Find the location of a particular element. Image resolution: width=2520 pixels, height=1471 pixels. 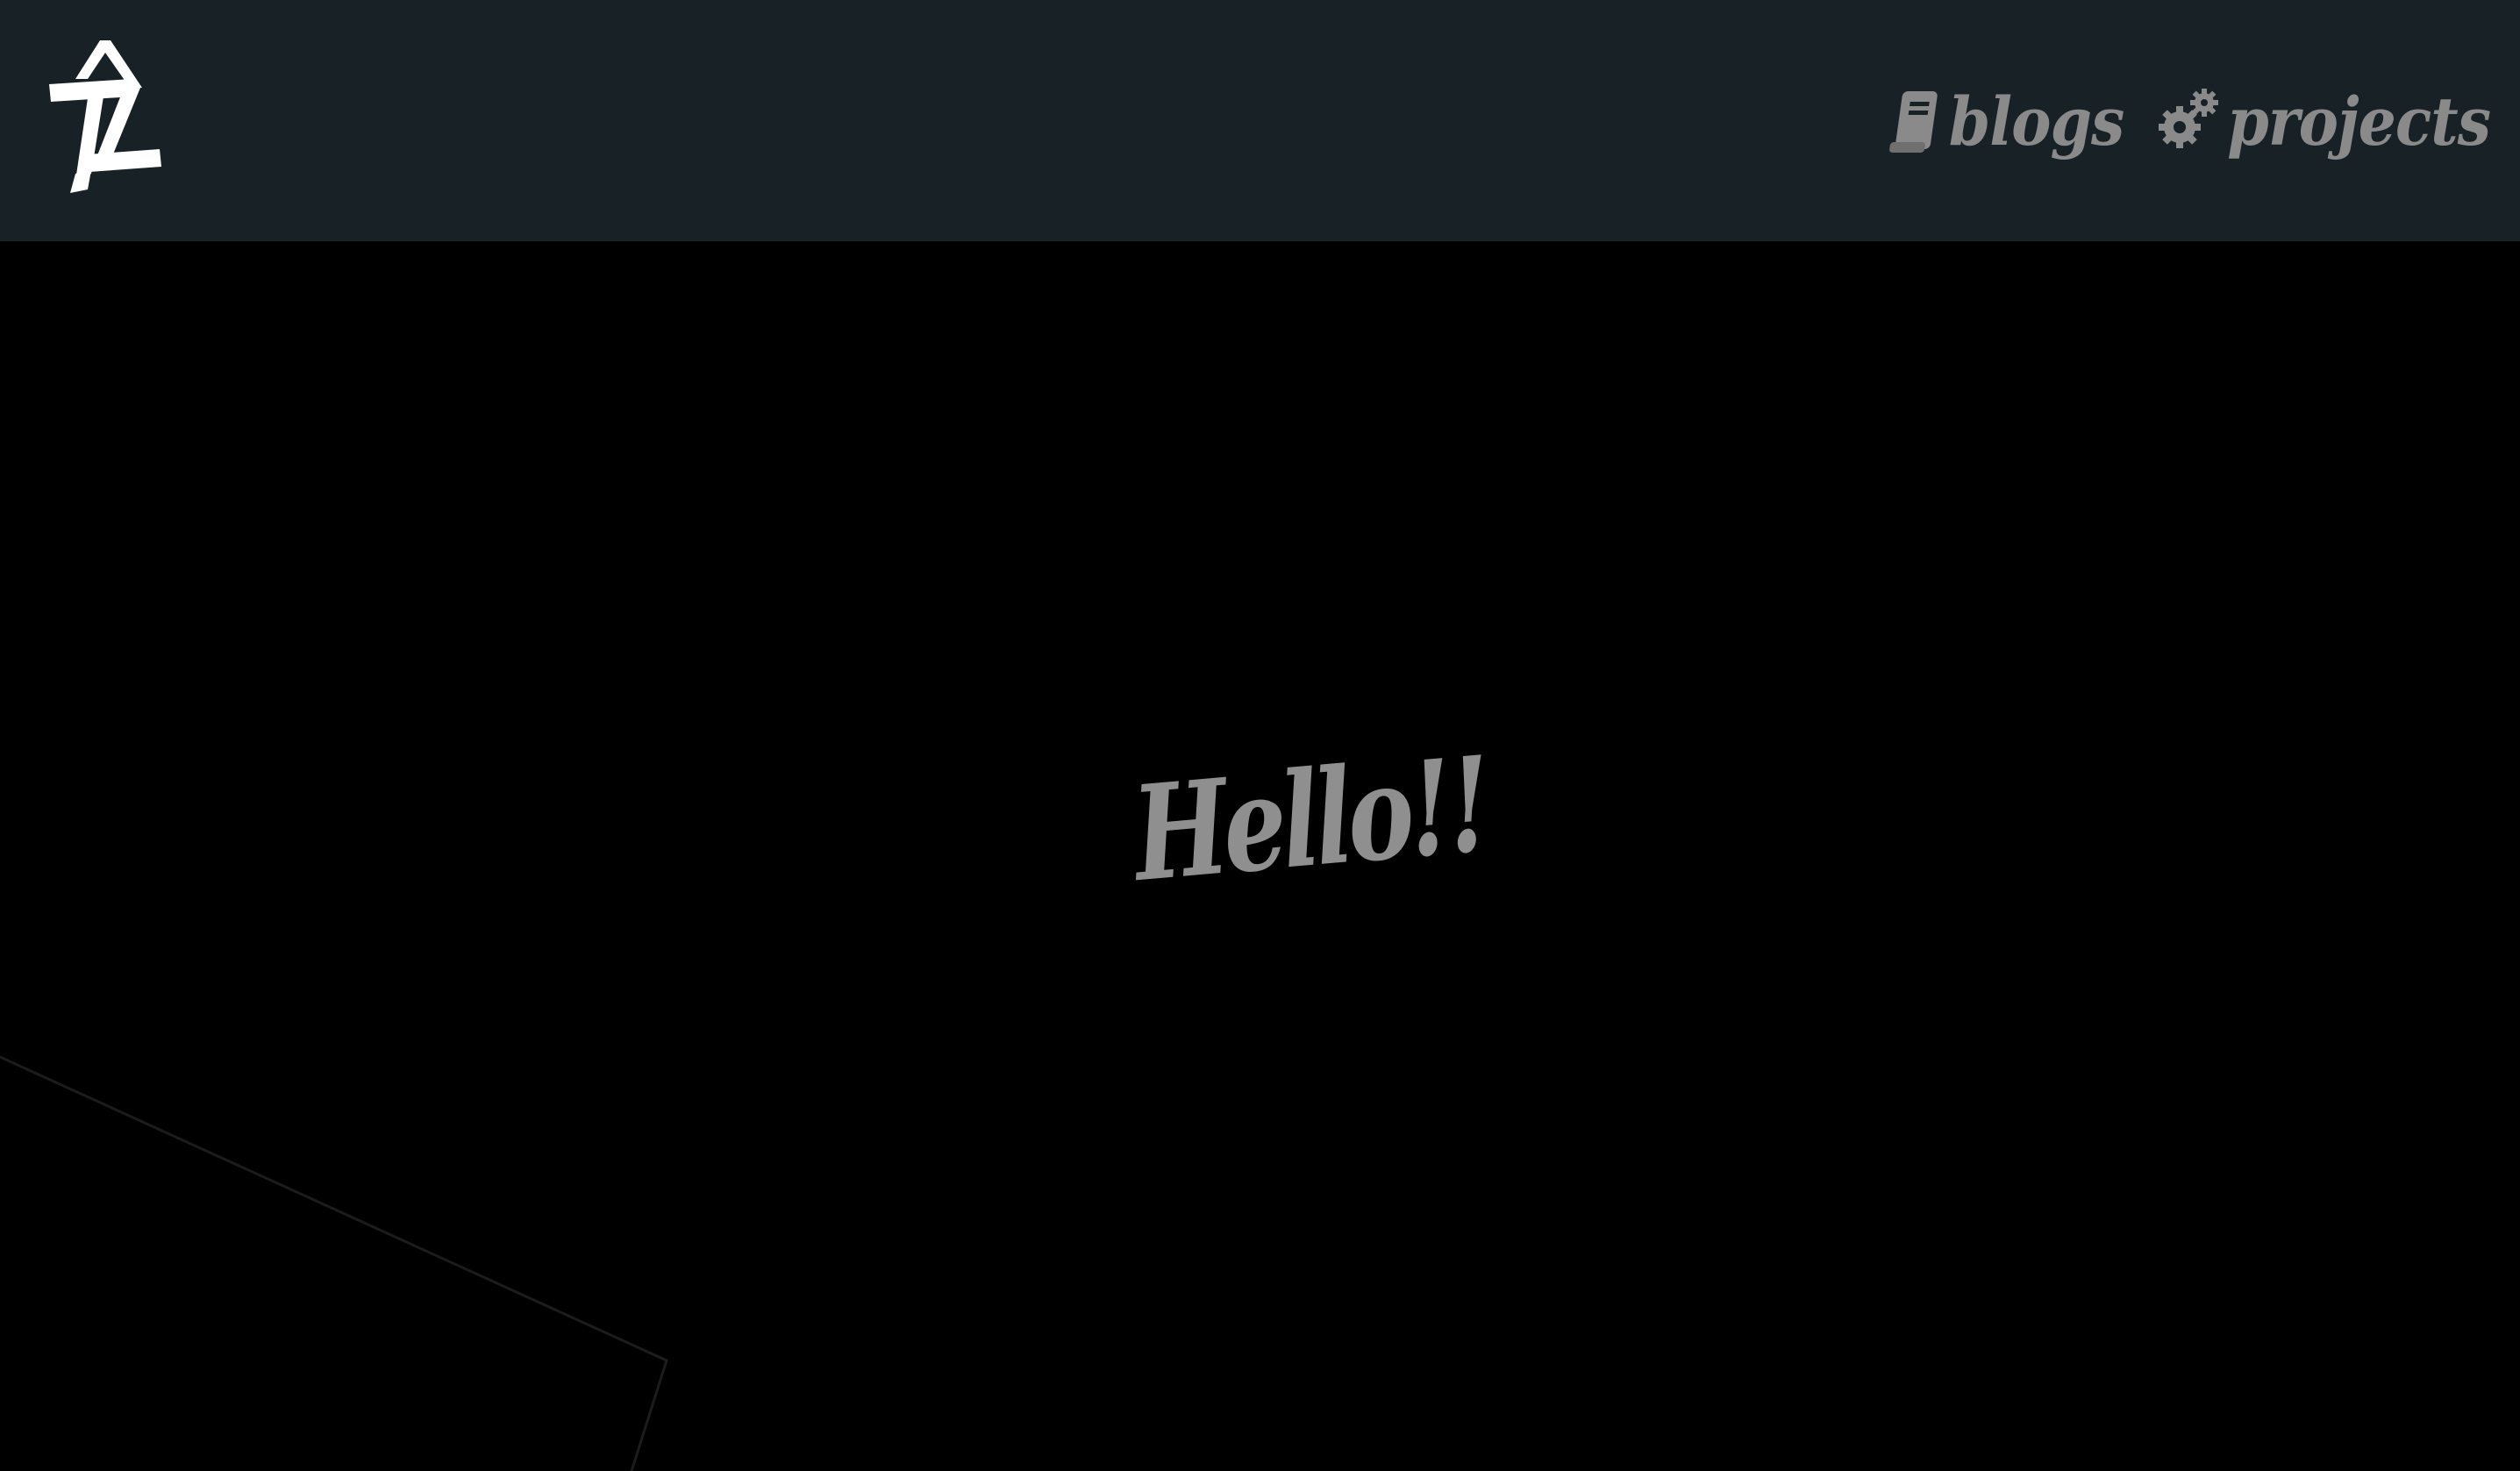

site-logo is located at coordinates (102, 117).